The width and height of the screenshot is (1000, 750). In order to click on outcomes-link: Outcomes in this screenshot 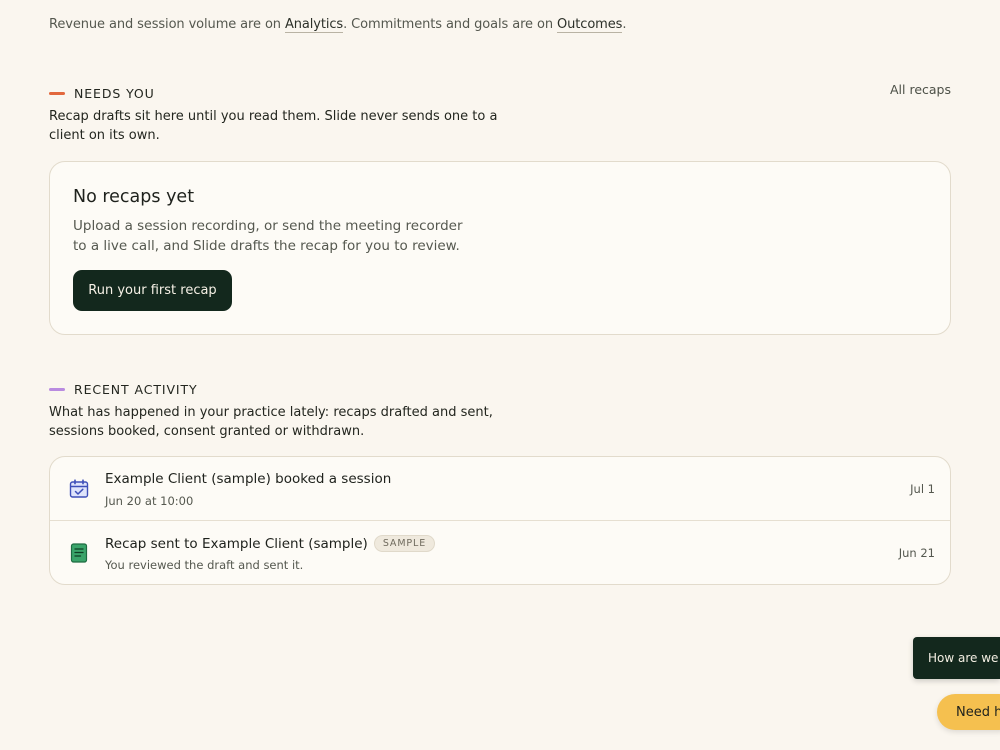, I will do `click(589, 25)`.